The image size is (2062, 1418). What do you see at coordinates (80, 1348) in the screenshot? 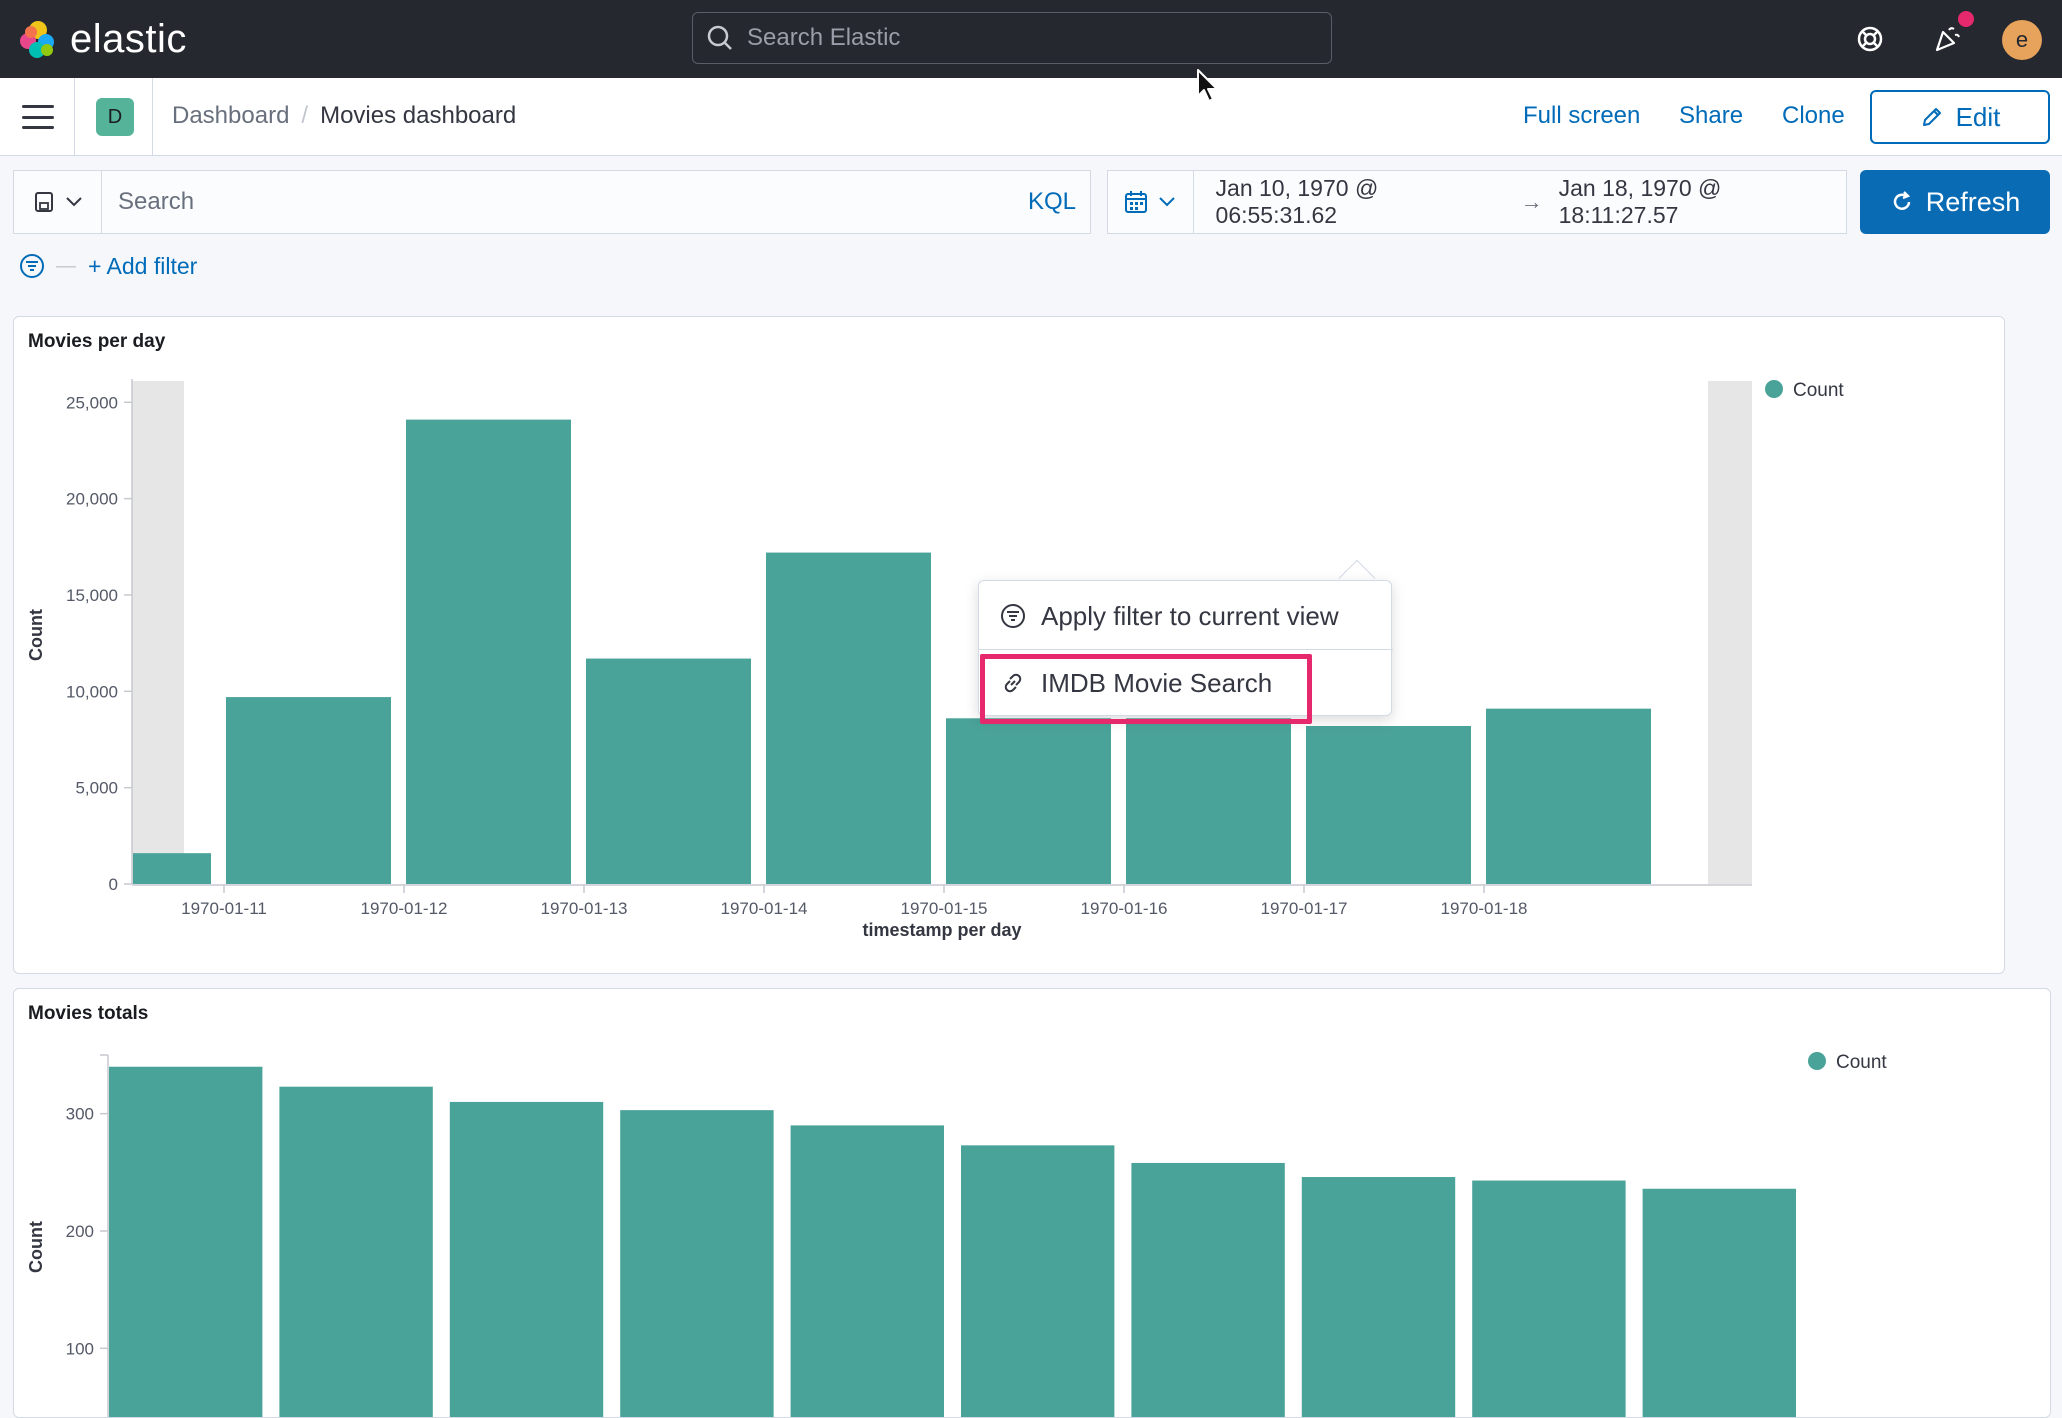
I see `y-tick-label: 100` at bounding box center [80, 1348].